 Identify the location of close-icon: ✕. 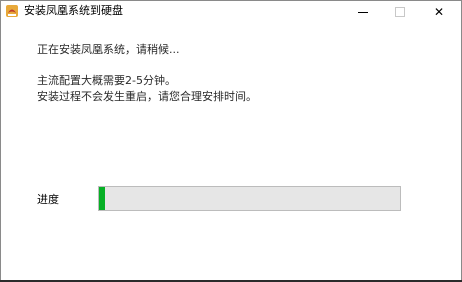
(439, 12).